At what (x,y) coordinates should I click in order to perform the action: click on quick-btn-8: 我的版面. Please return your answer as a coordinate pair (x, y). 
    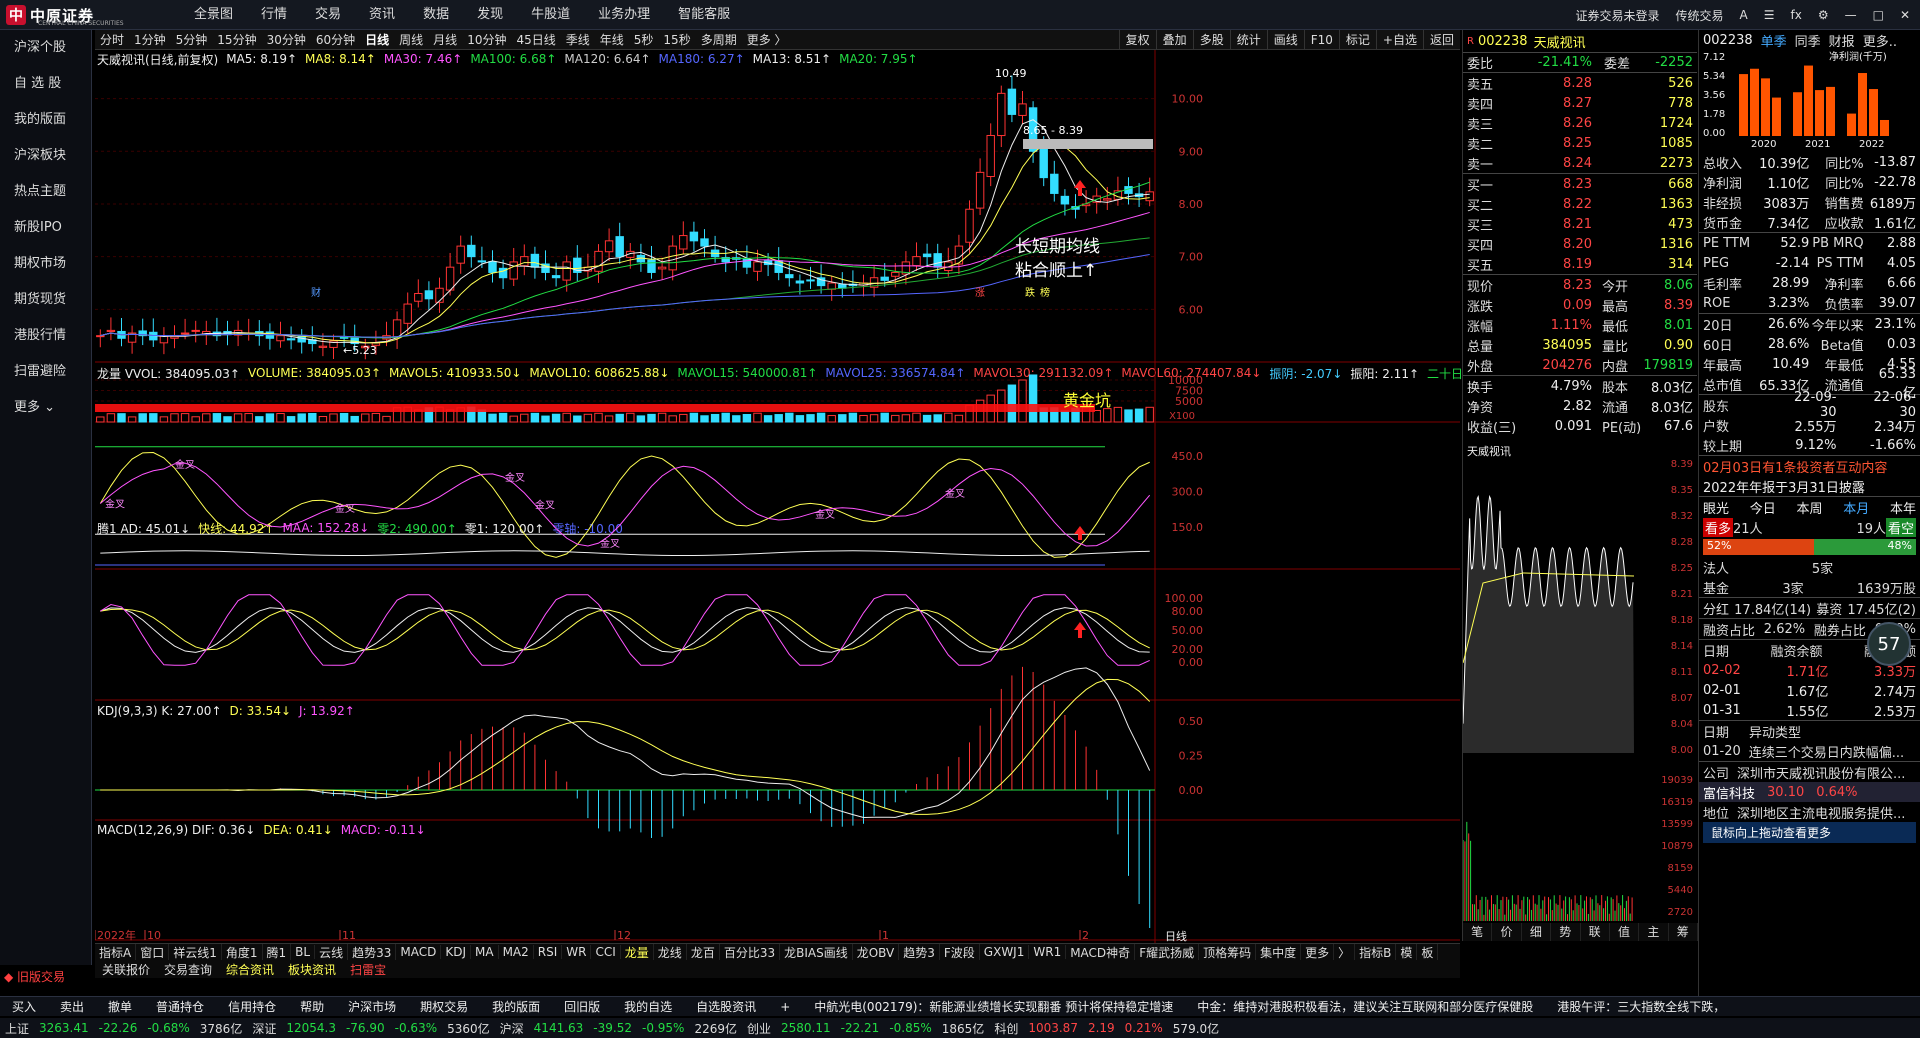
    Looking at the image, I should click on (516, 1006).